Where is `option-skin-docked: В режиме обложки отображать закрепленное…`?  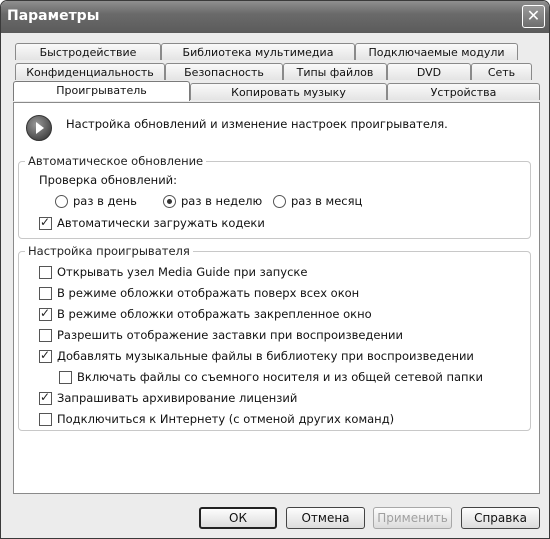 option-skin-docked: В режиме обложки отображать закрепленное… is located at coordinates (205, 313).